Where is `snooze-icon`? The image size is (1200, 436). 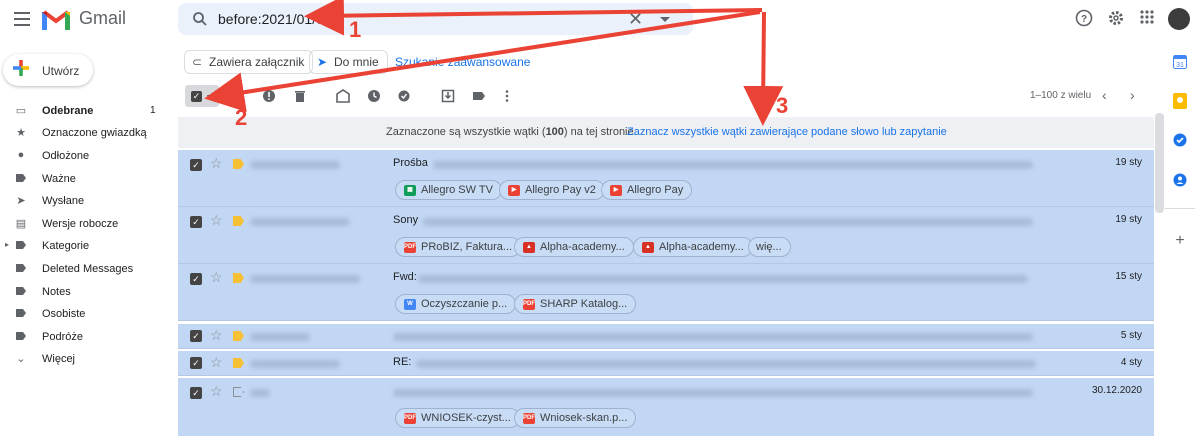
snooze-icon is located at coordinates (374, 96).